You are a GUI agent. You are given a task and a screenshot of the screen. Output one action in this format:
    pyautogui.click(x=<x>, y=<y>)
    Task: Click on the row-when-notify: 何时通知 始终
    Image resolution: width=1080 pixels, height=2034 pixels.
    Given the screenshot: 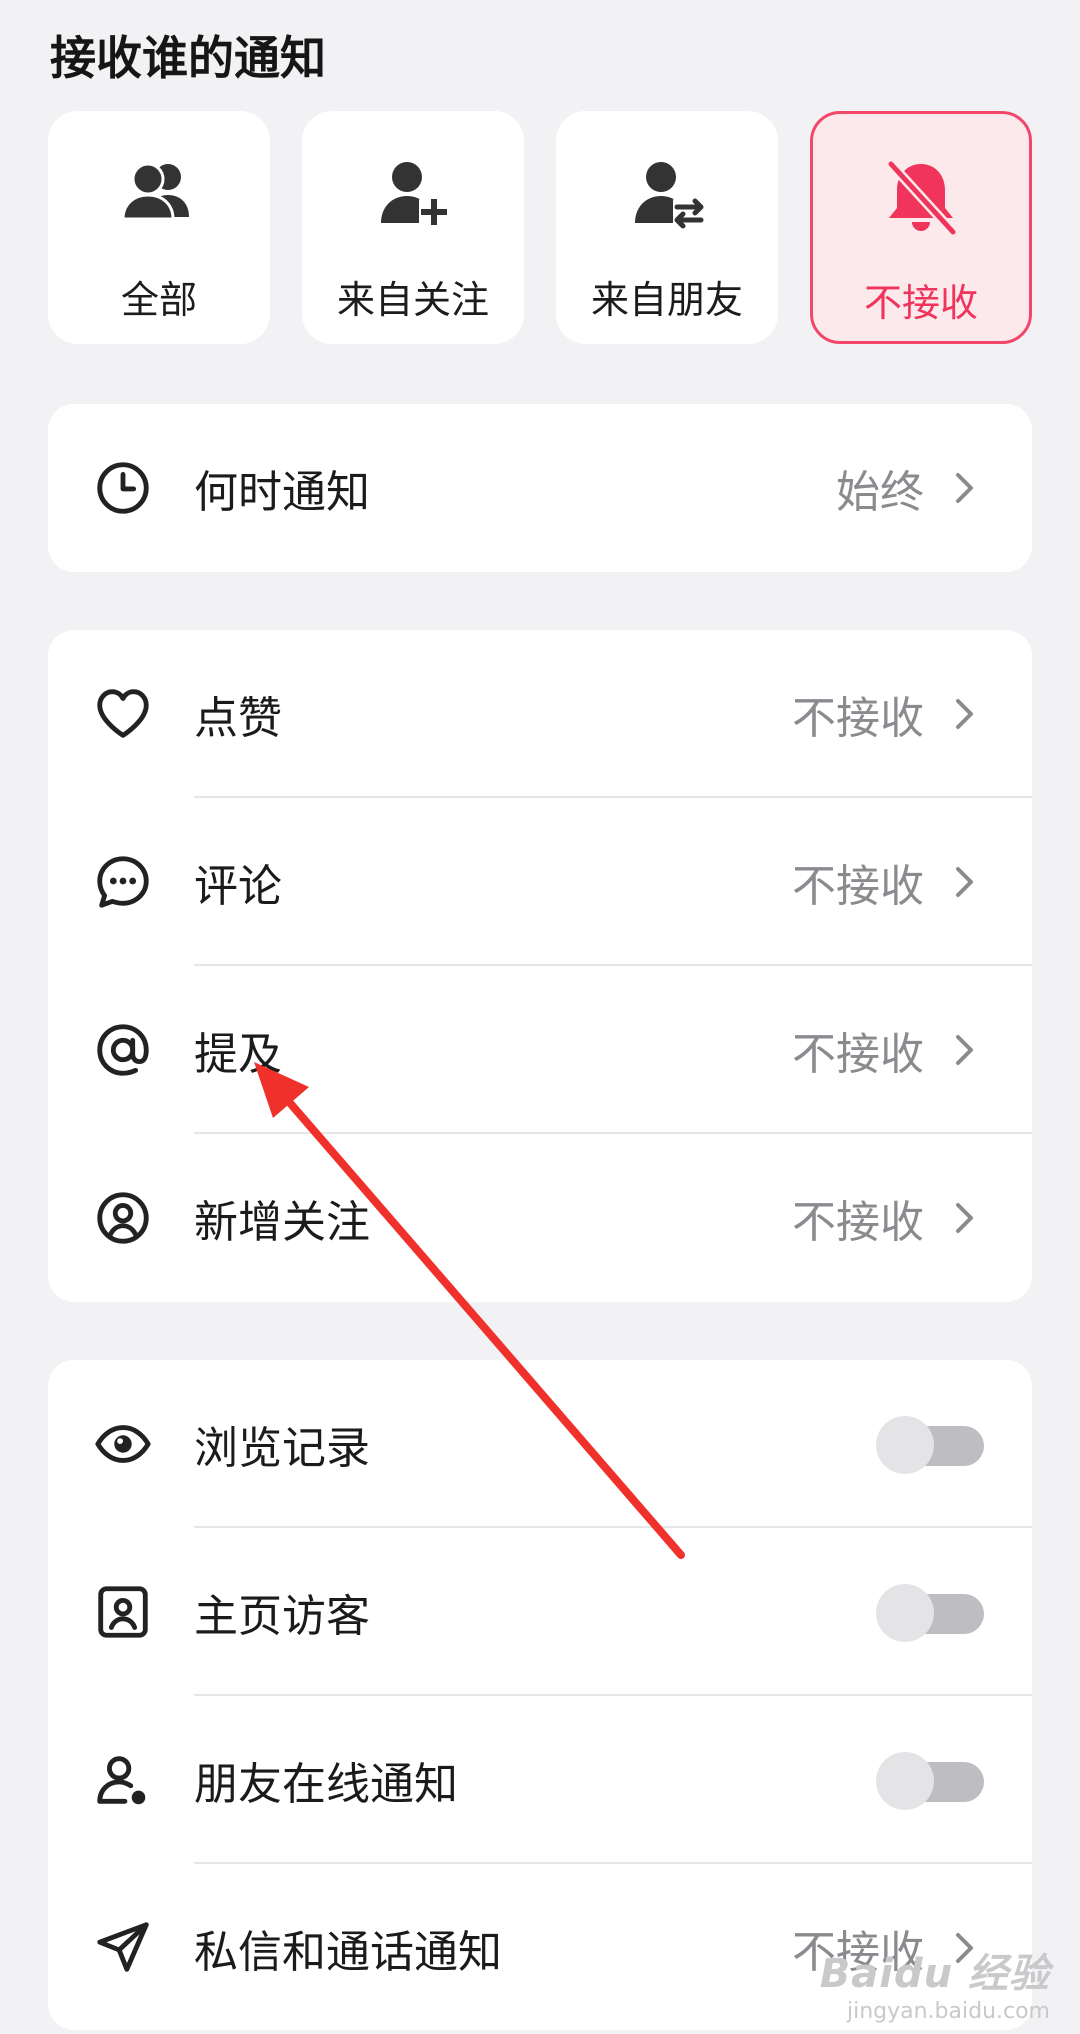 What is the action you would take?
    pyautogui.click(x=540, y=488)
    